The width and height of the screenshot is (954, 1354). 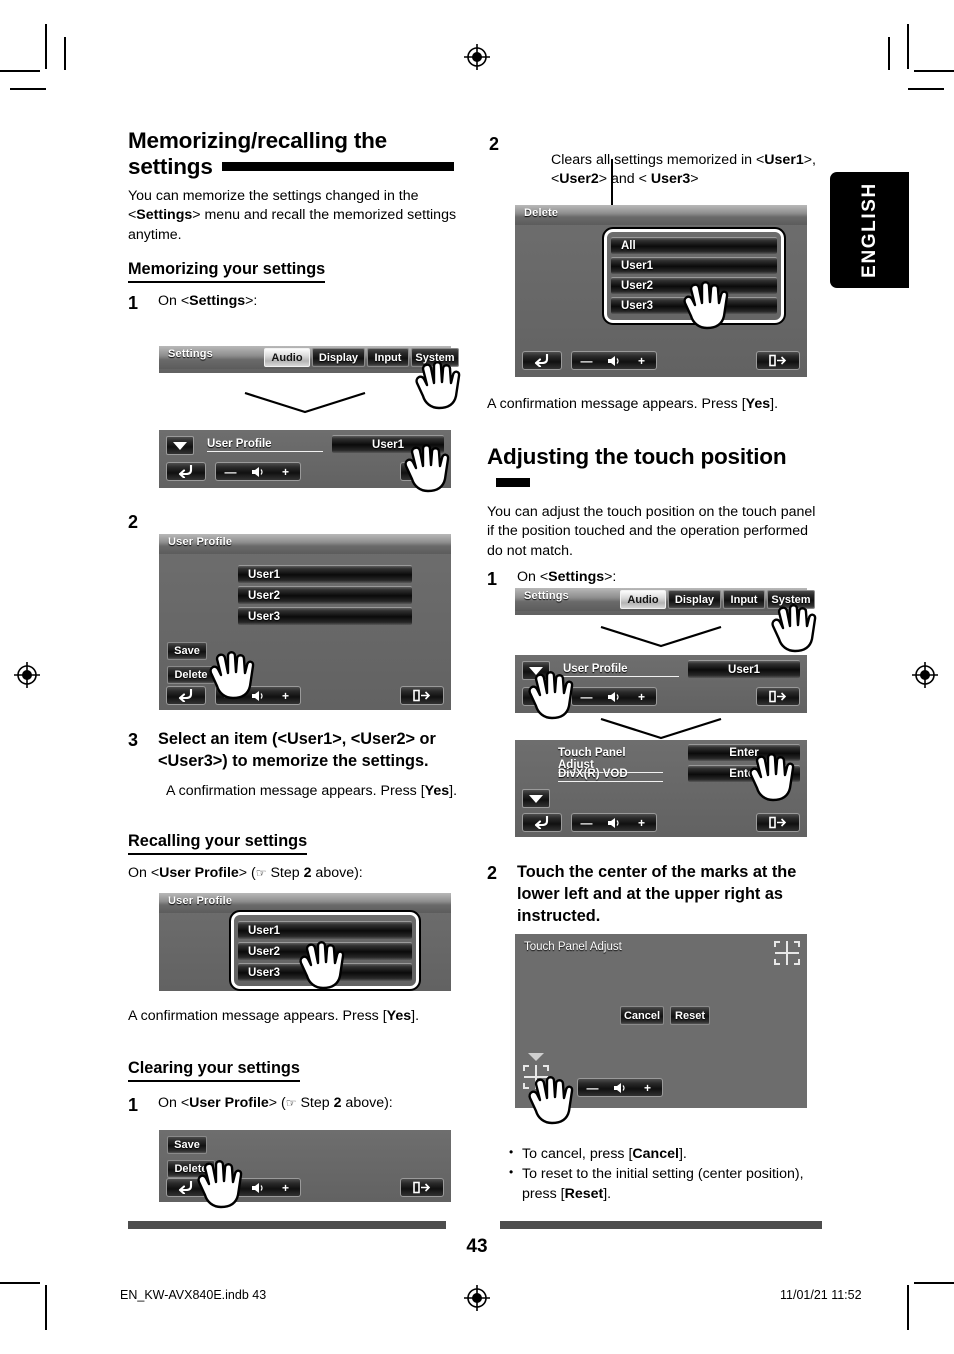 I want to click on callout-e: > and <, so click(x=624, y=179).